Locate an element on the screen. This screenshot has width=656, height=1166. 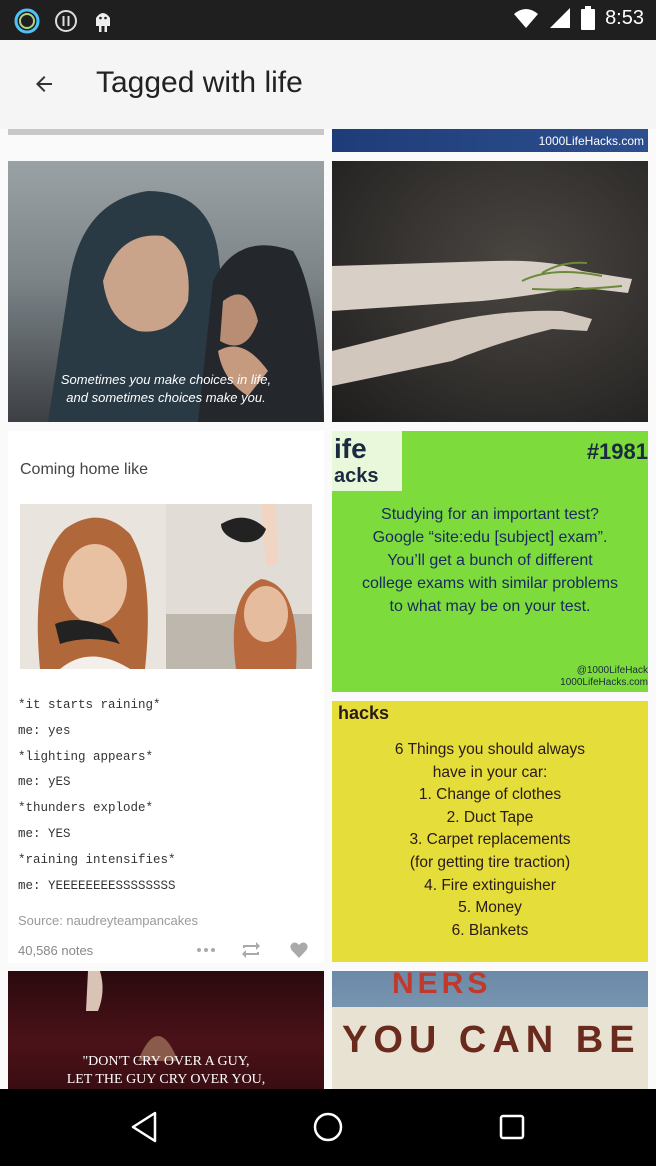
line-6: me: YES is located at coordinates (44, 833).